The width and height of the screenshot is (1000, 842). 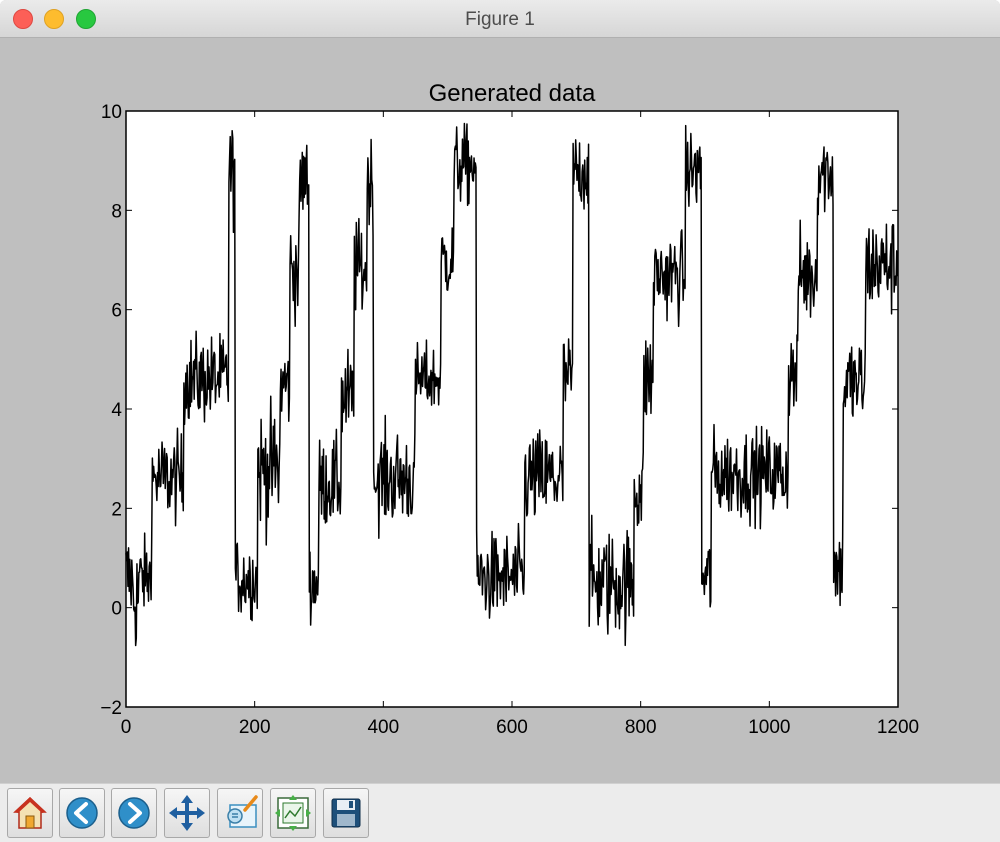 I want to click on home-button, so click(x=30, y=813).